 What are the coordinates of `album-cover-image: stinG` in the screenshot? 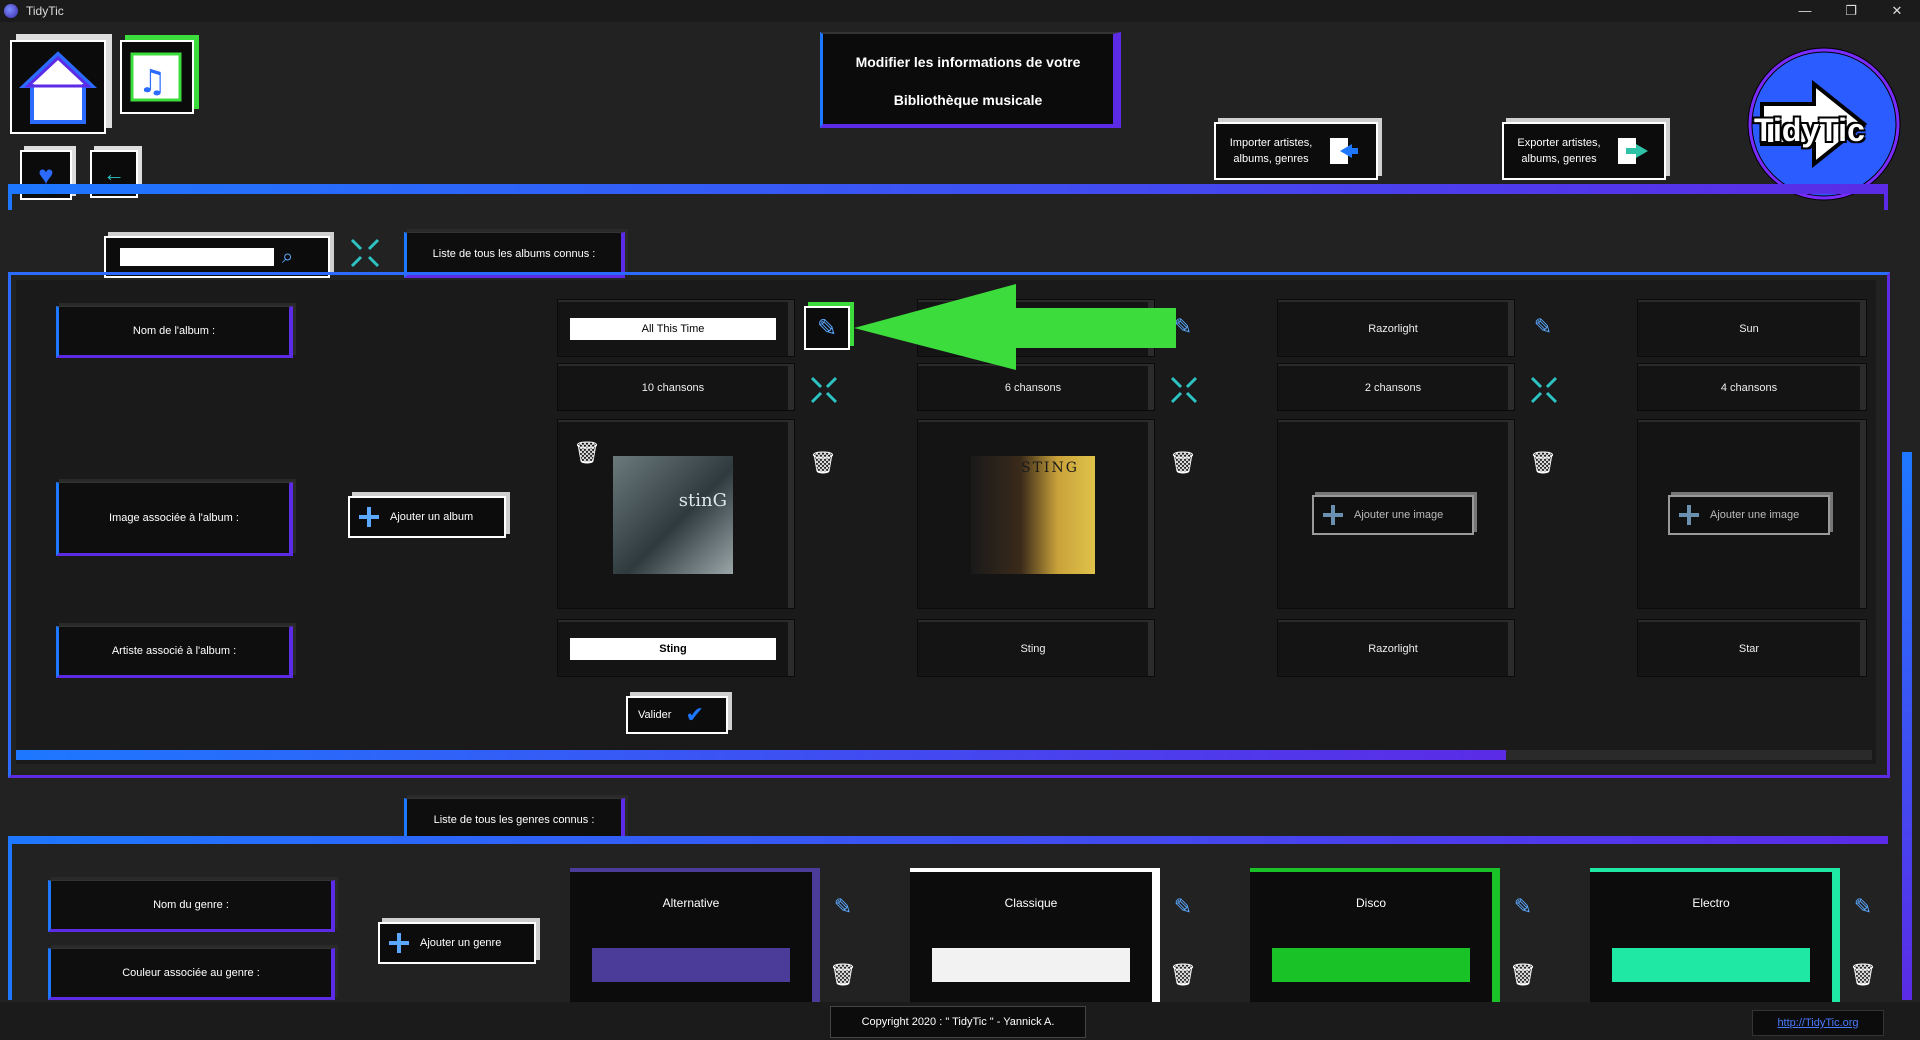 It's located at (673, 515).